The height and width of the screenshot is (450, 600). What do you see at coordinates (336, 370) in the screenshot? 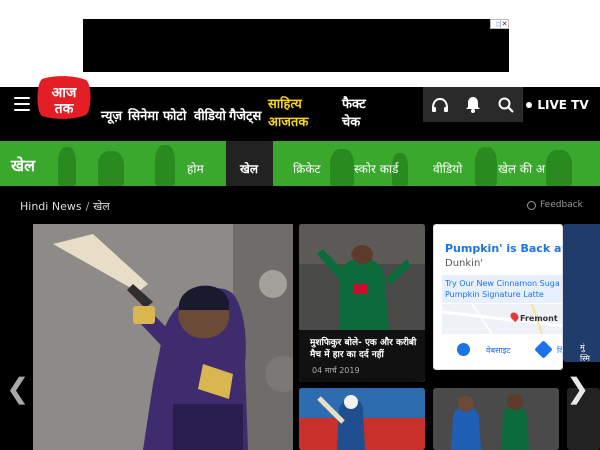
I see `card-date: 04 मार्च 2019` at bounding box center [336, 370].